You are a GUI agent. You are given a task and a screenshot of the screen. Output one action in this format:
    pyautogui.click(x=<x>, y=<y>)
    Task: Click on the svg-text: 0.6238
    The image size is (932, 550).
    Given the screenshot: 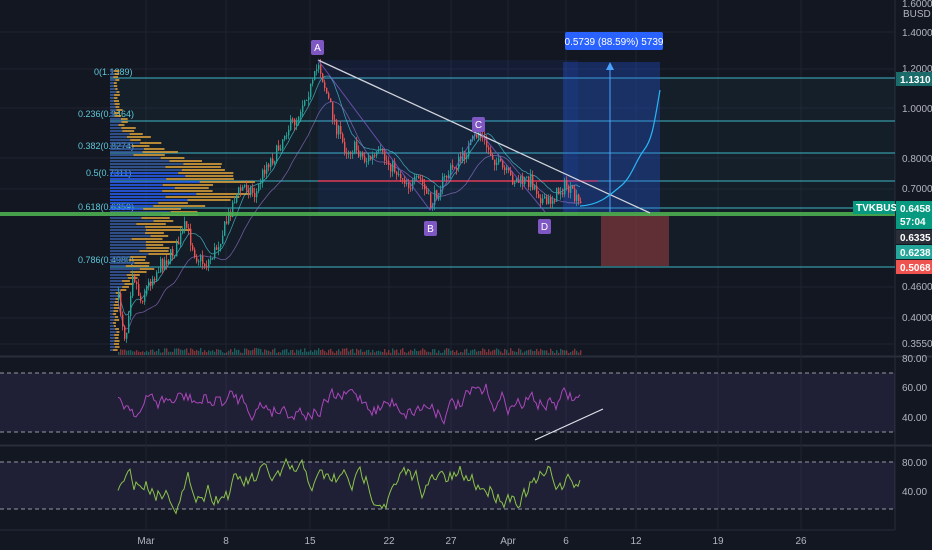 What is the action you would take?
    pyautogui.click(x=915, y=253)
    